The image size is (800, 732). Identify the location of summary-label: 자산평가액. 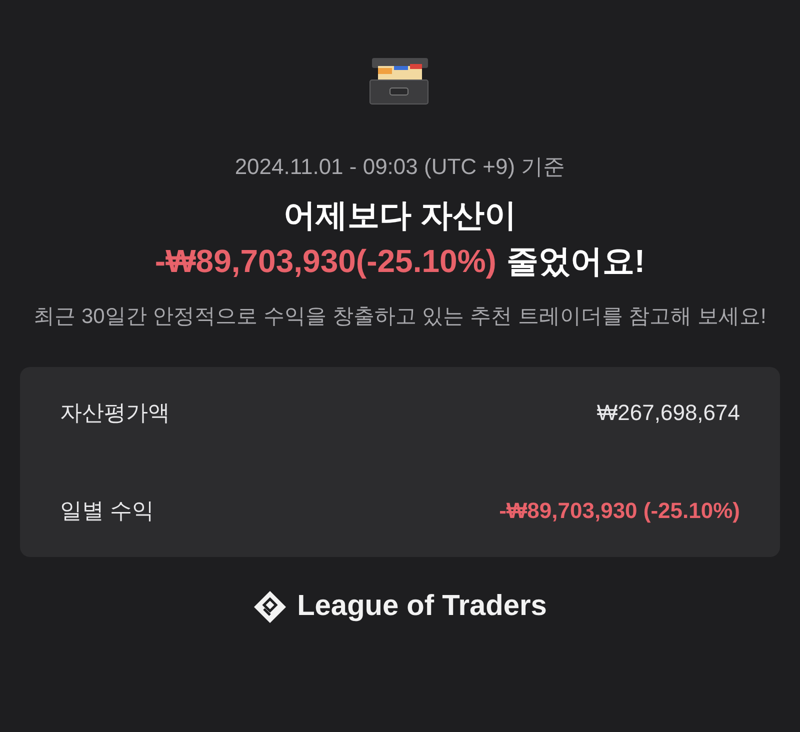
(115, 413).